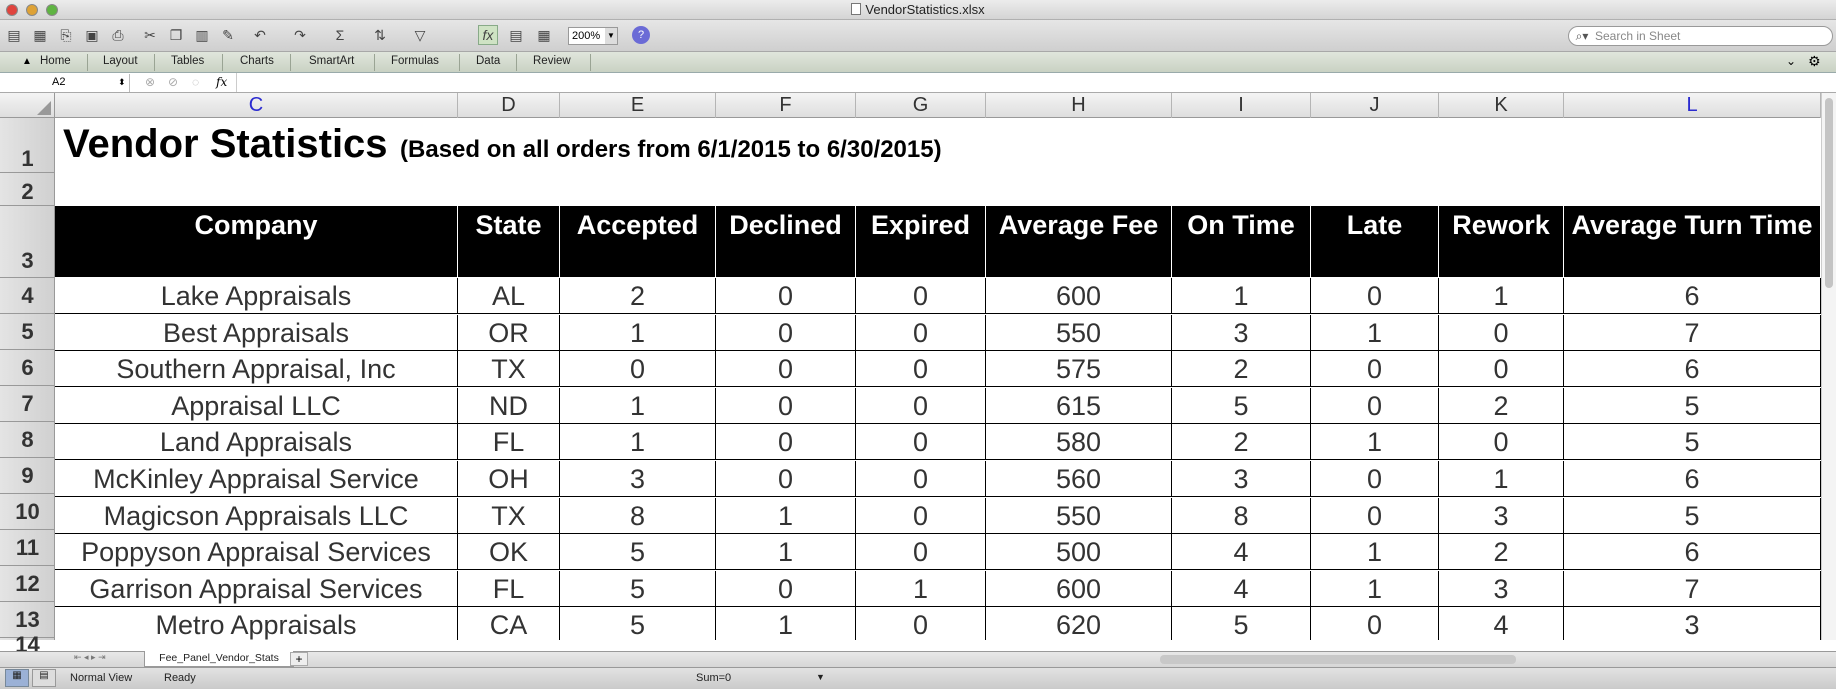 The image size is (1836, 689). Describe the element at coordinates (1079, 588) in the screenshot. I see `cell-average-fee: 600` at that location.